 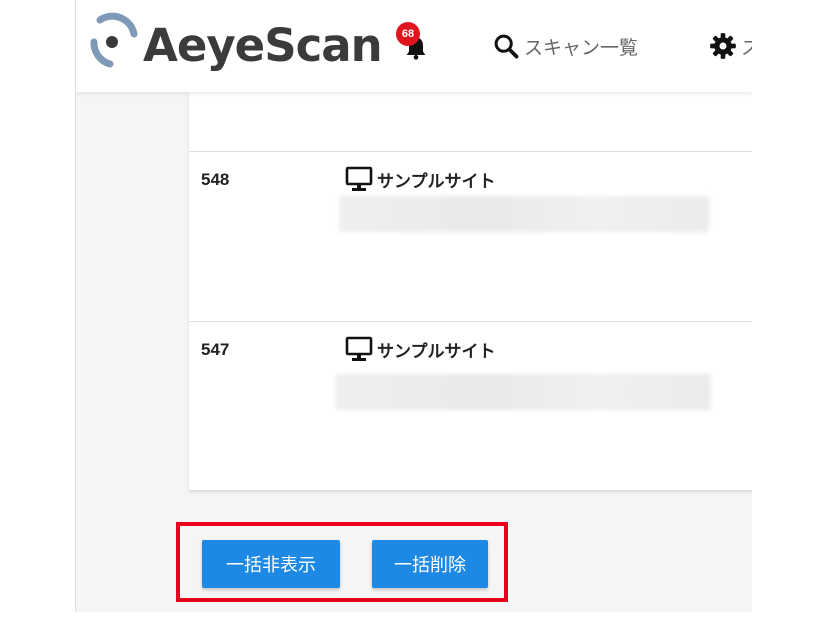 I want to click on nav-settings: ス, so click(x=730, y=46).